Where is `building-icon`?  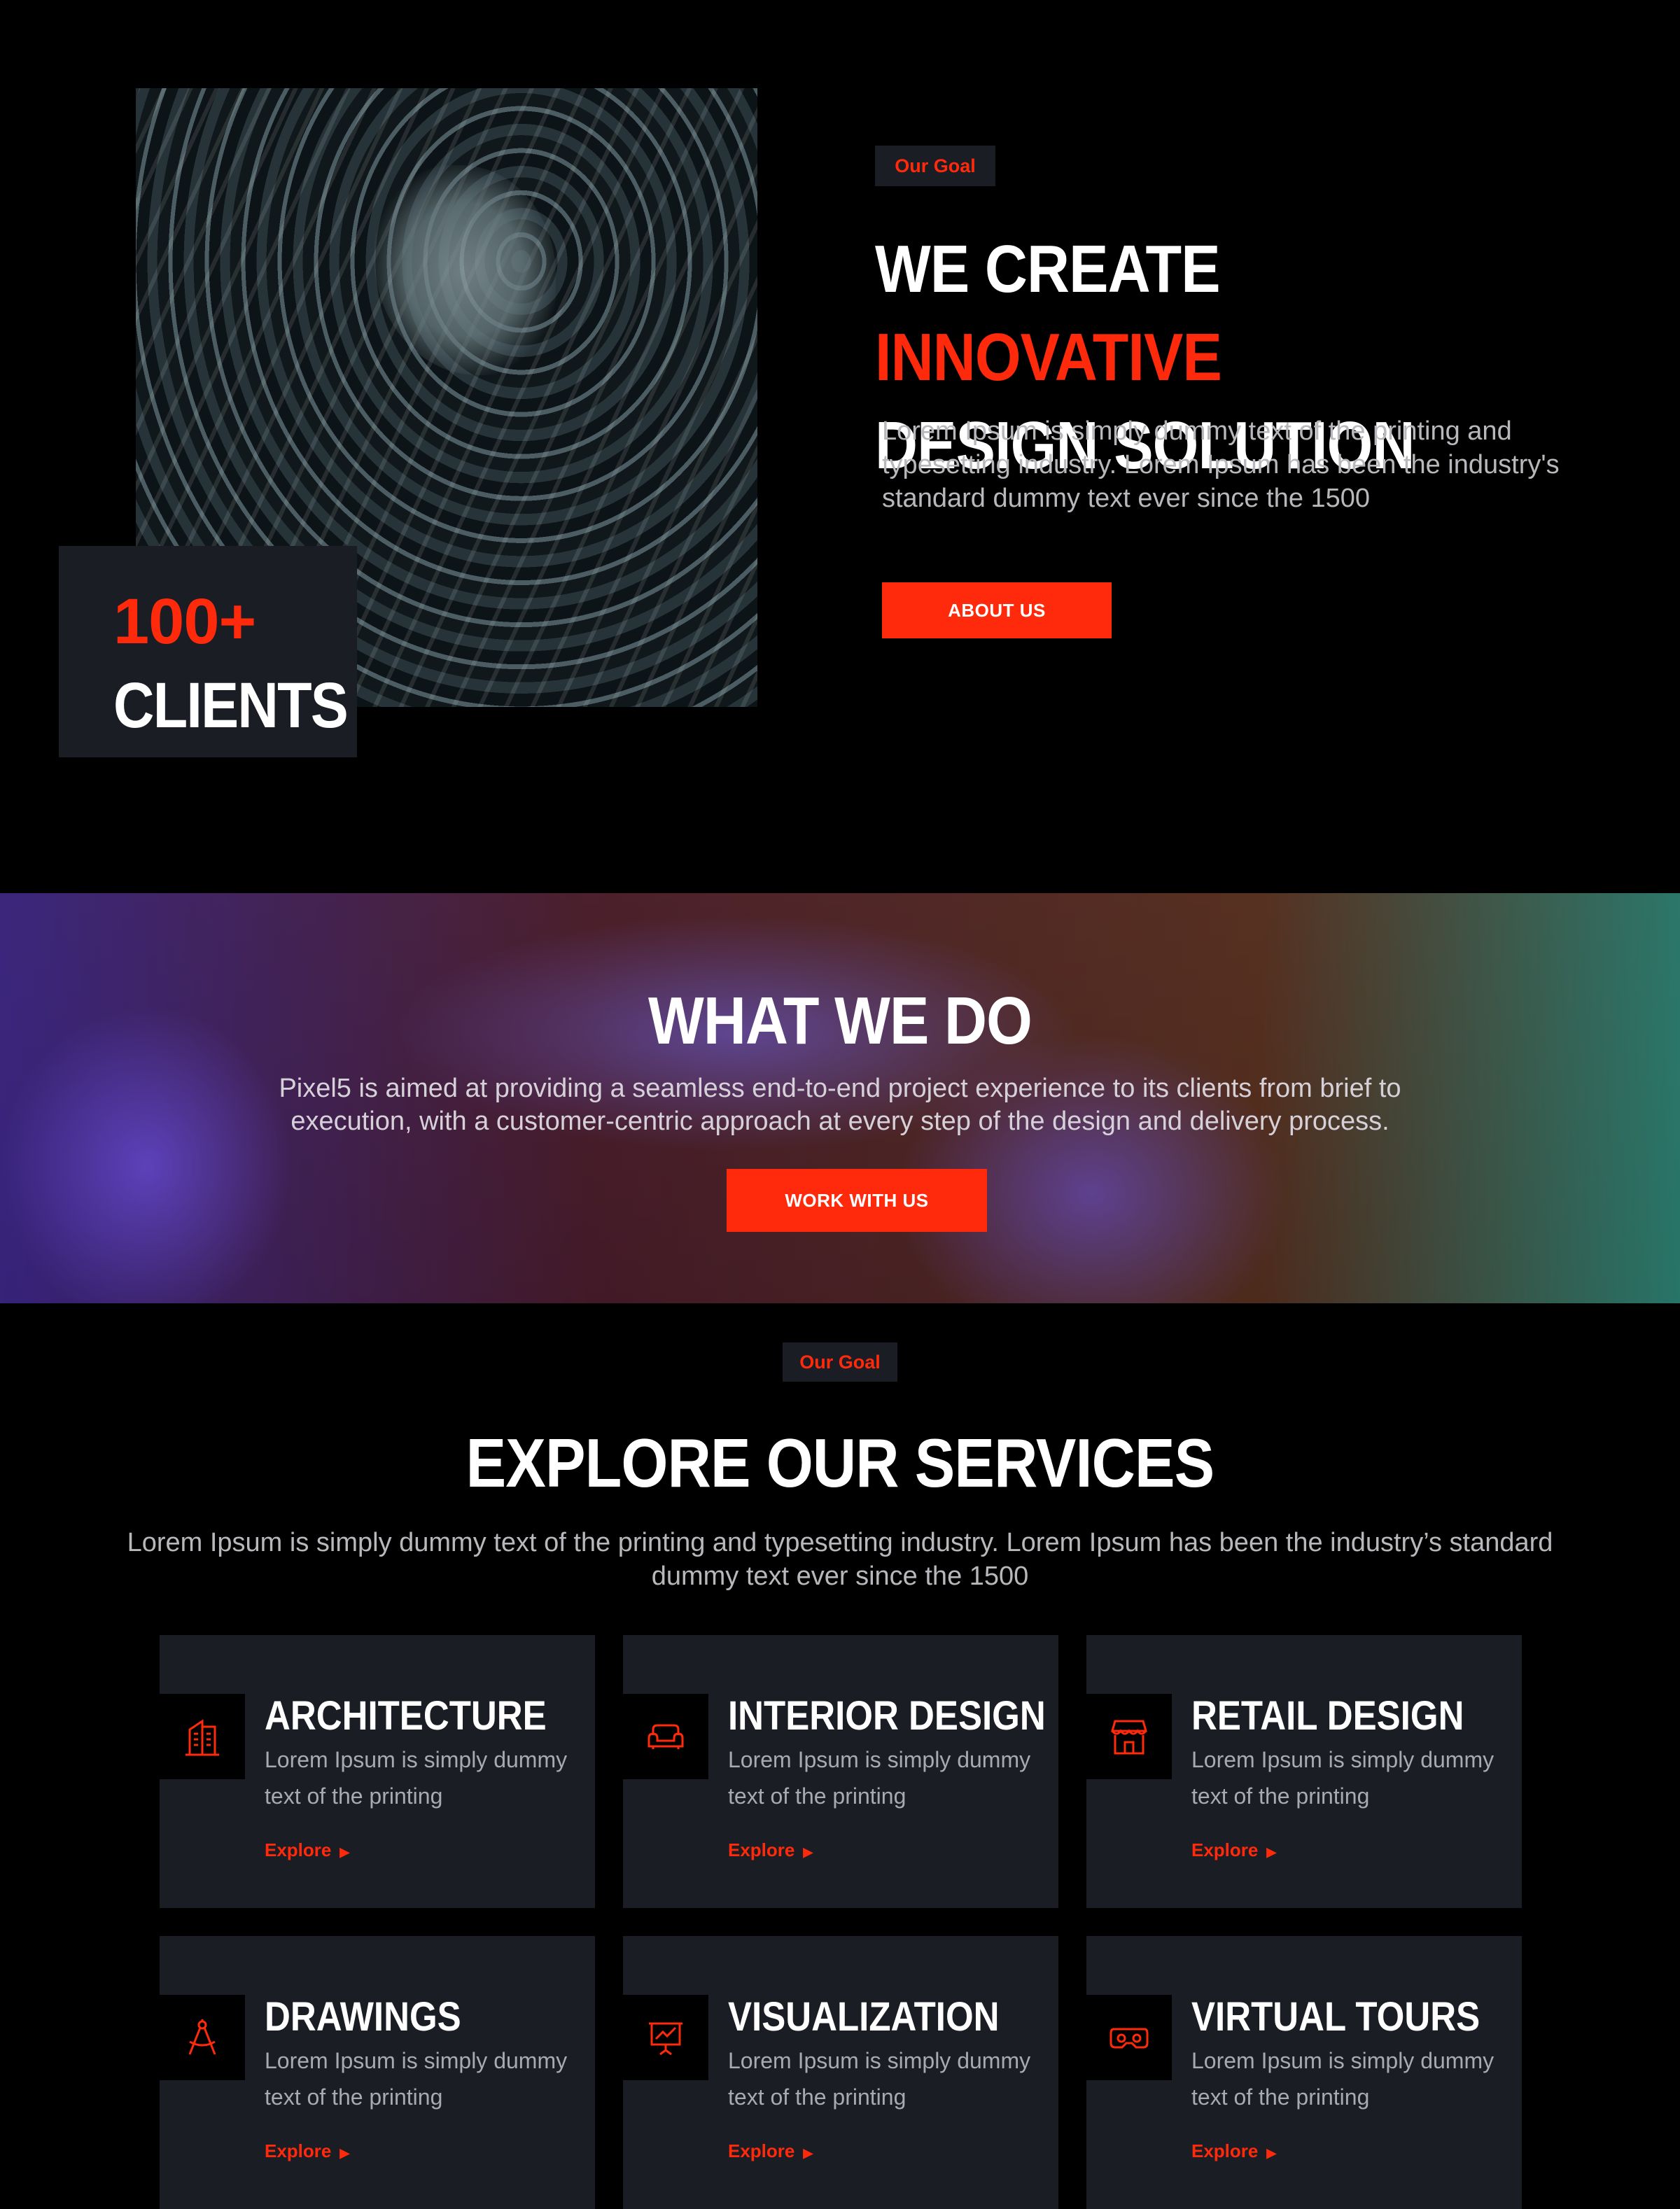
building-icon is located at coordinates (202, 1736).